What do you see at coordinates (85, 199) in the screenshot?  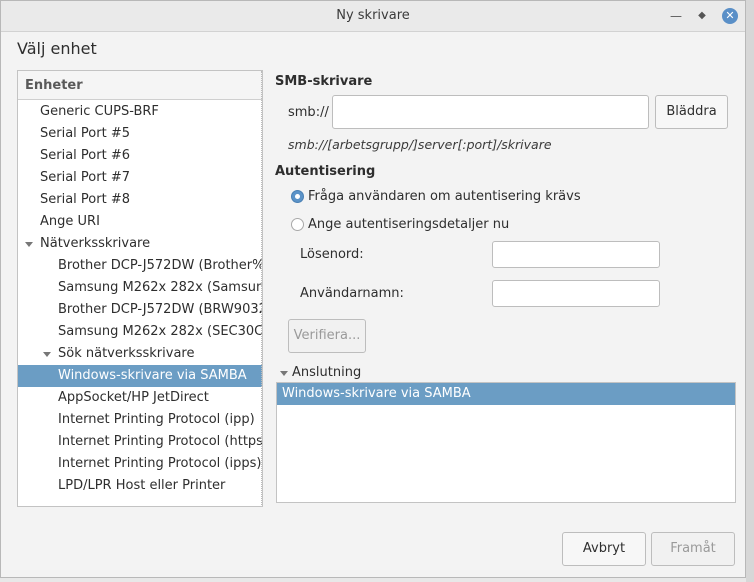 I see `list-item-label: Serial Port #8` at bounding box center [85, 199].